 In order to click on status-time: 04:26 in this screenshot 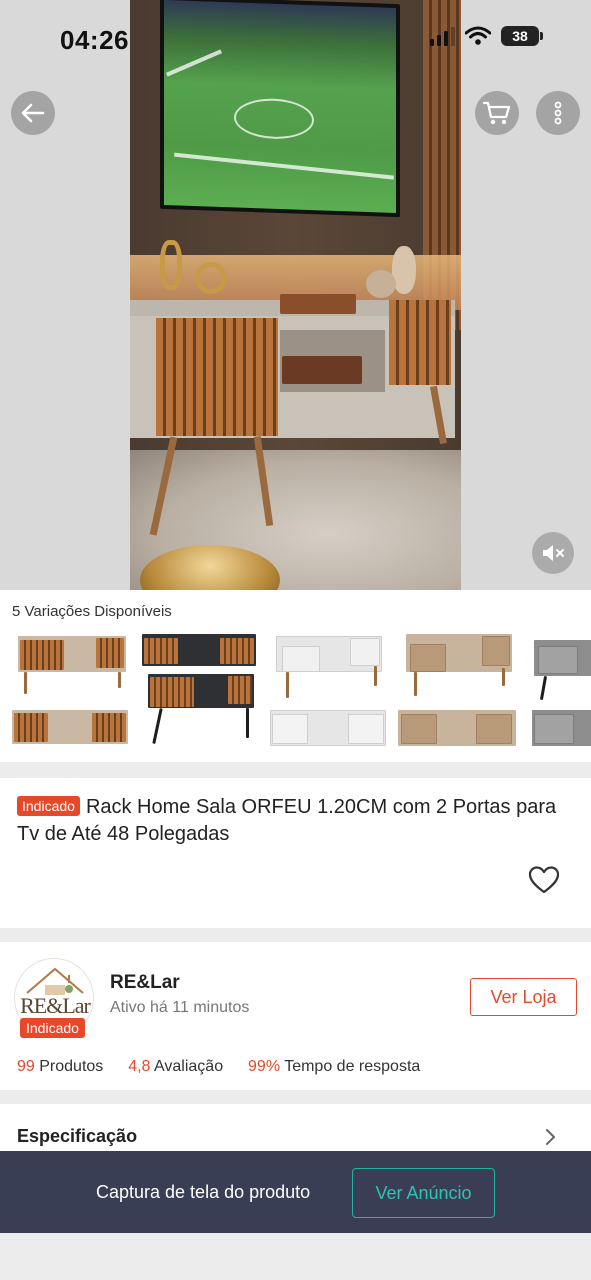, I will do `click(94, 40)`.